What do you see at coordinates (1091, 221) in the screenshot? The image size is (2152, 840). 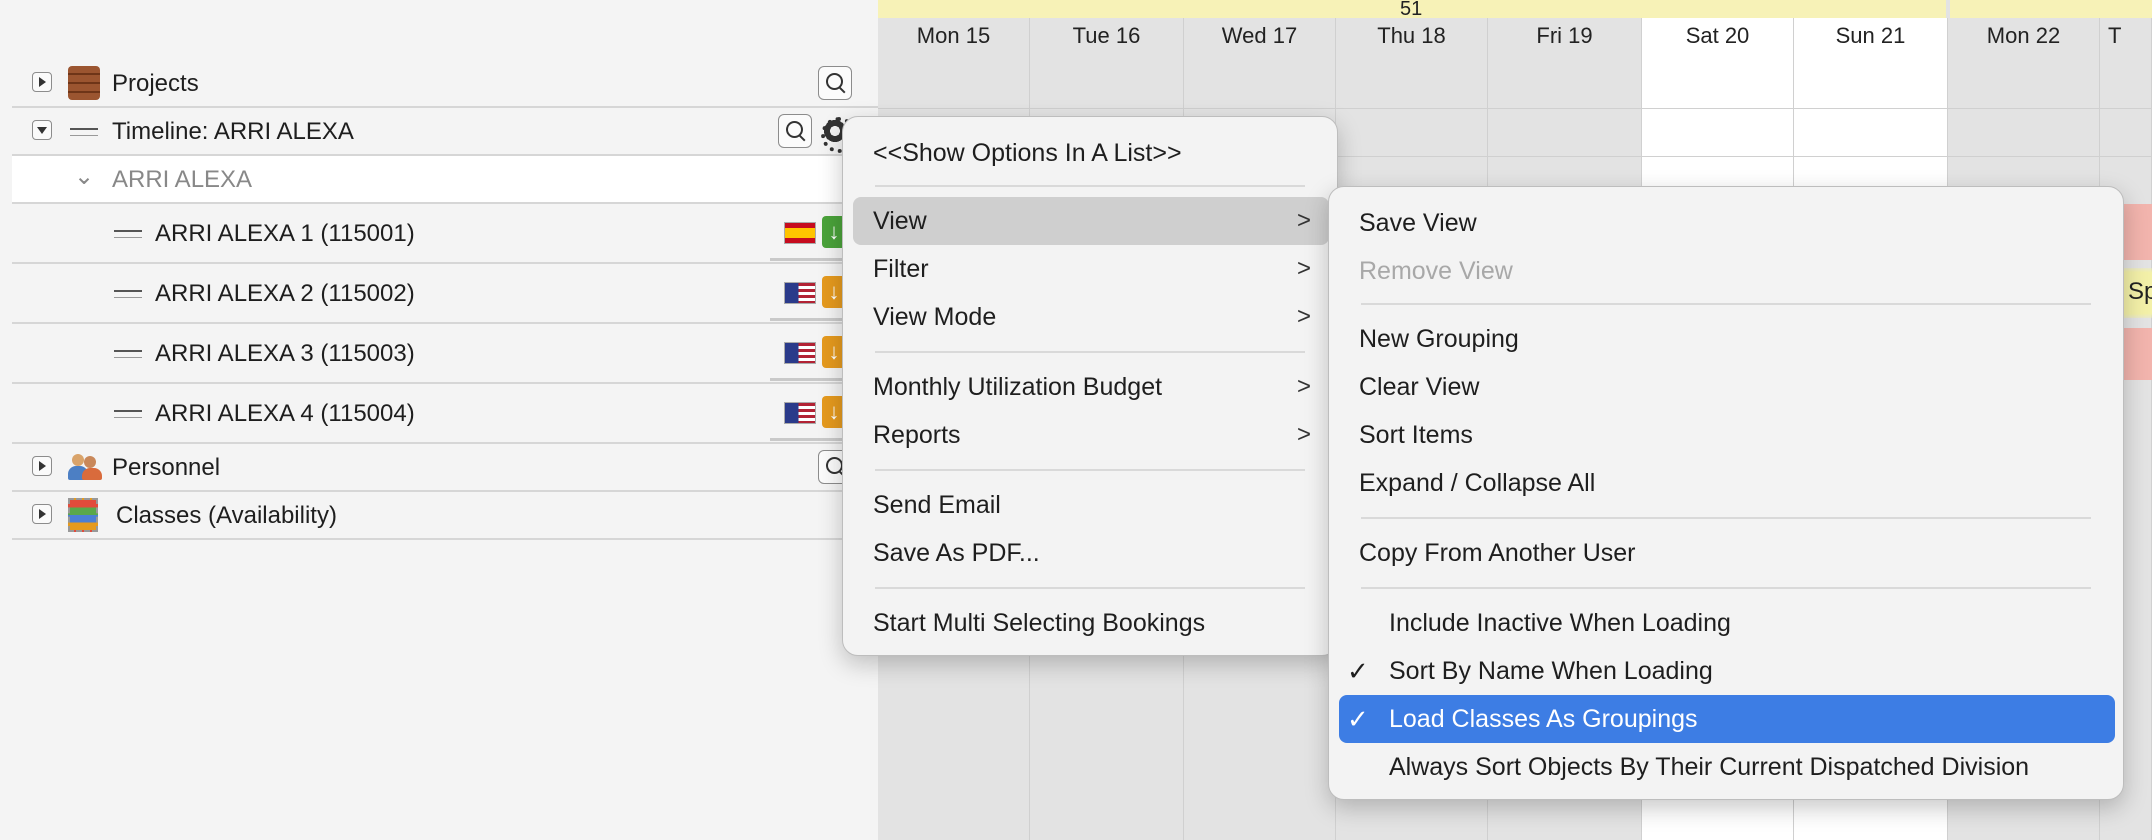 I see `menu-item-view: View >` at bounding box center [1091, 221].